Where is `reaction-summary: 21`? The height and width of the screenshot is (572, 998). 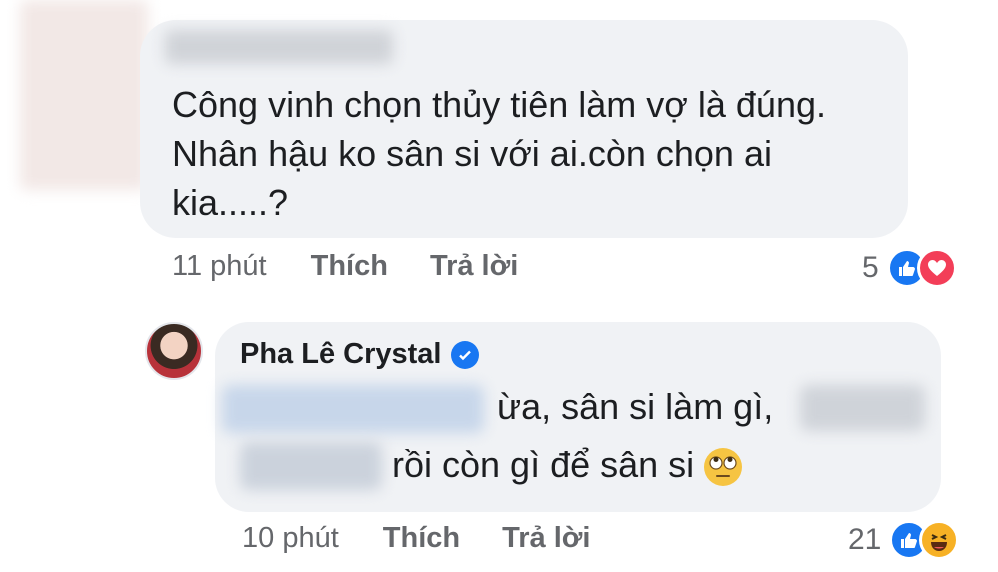
reaction-summary: 21 is located at coordinates (904, 540).